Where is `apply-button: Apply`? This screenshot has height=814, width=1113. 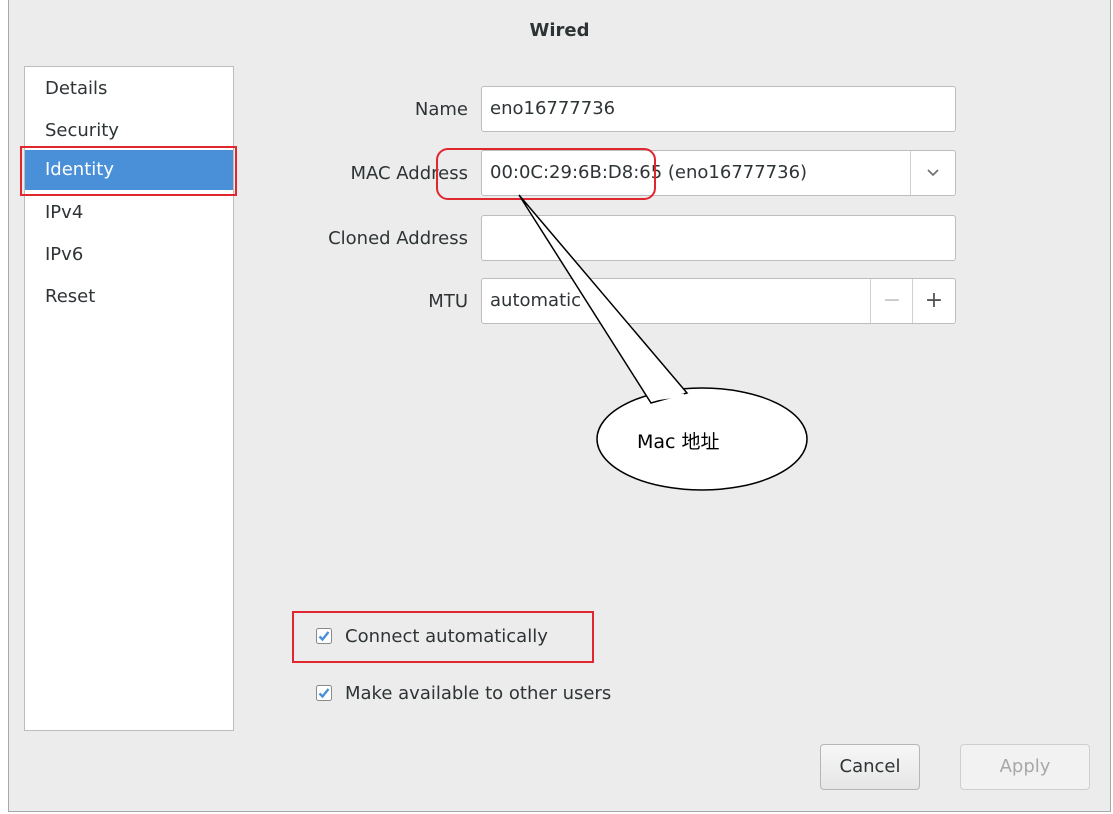
apply-button: Apply is located at coordinates (1025, 767).